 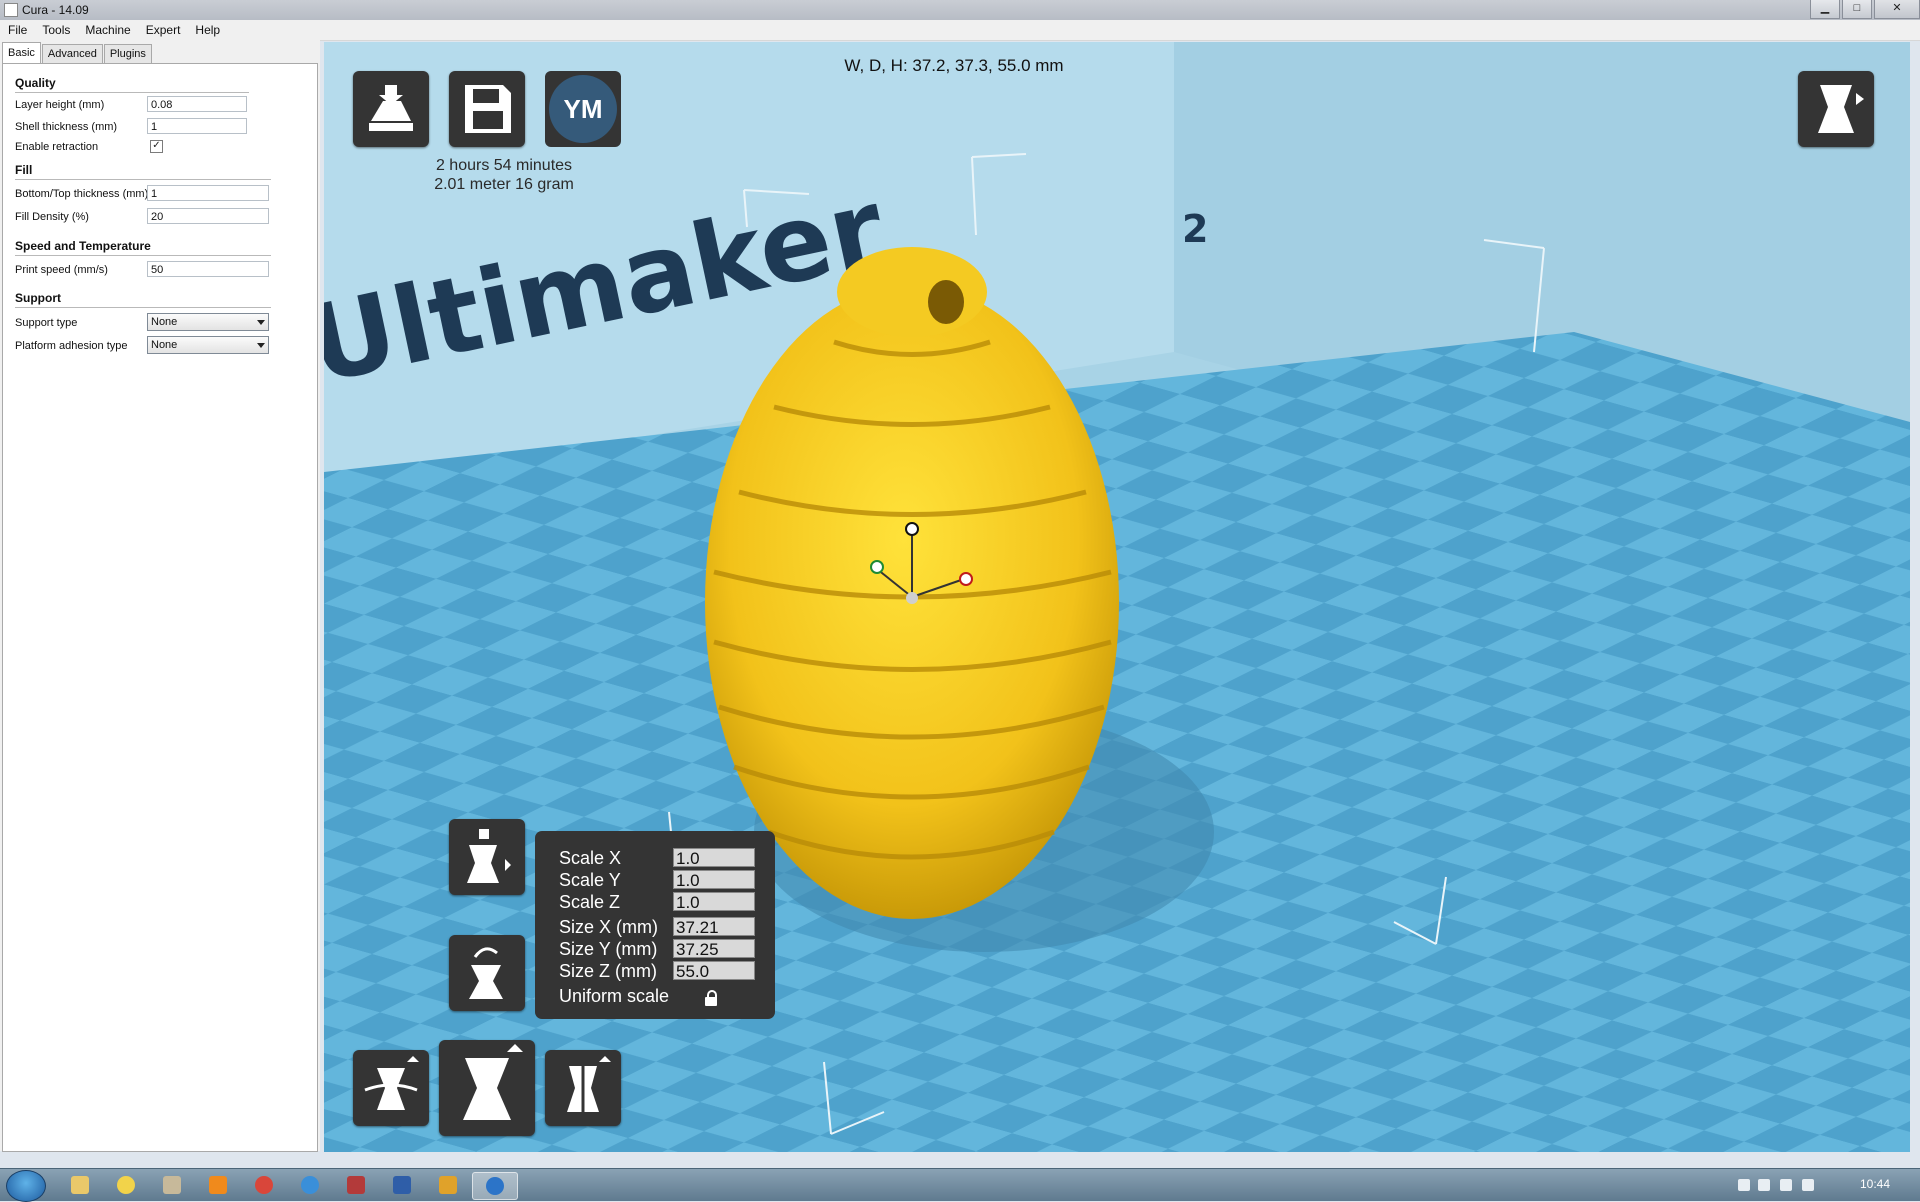 I want to click on scale-z-label: Scale Z, so click(x=590, y=902).